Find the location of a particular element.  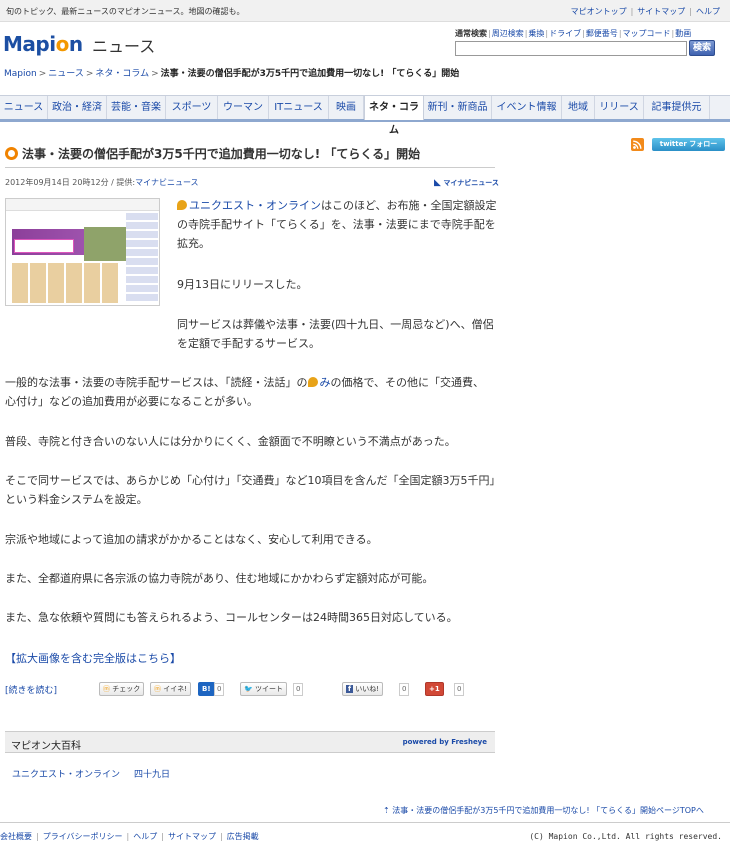

nav-movie: 映画 is located at coordinates (346, 107).